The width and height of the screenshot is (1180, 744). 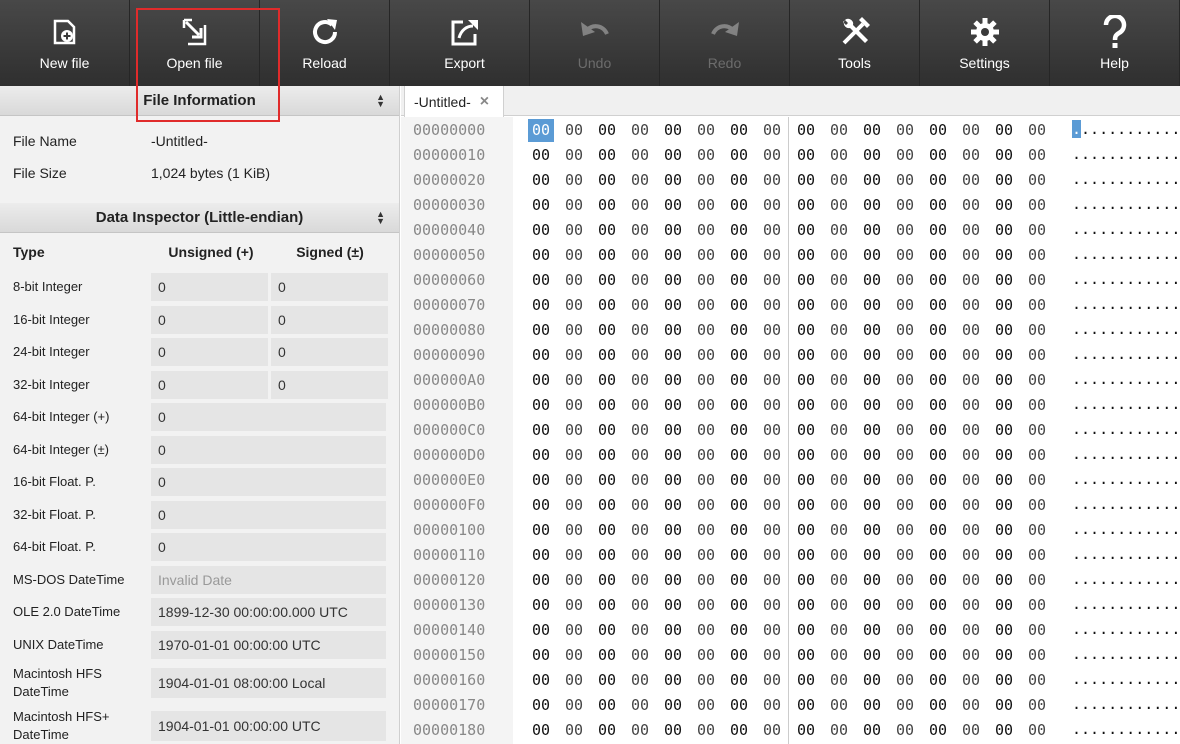 I want to click on inspector-value: 1904-01-01 00:00:00 UTC, so click(x=268, y=725).